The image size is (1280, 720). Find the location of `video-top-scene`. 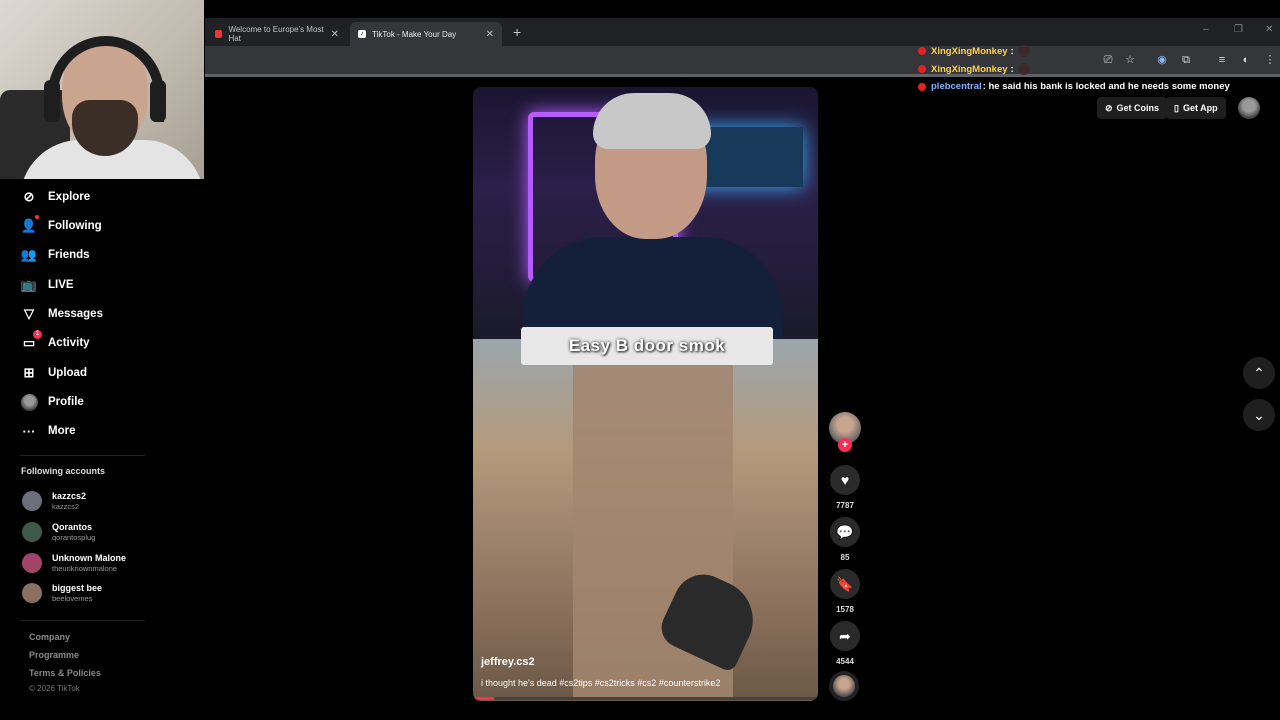

video-top-scene is located at coordinates (645, 217).